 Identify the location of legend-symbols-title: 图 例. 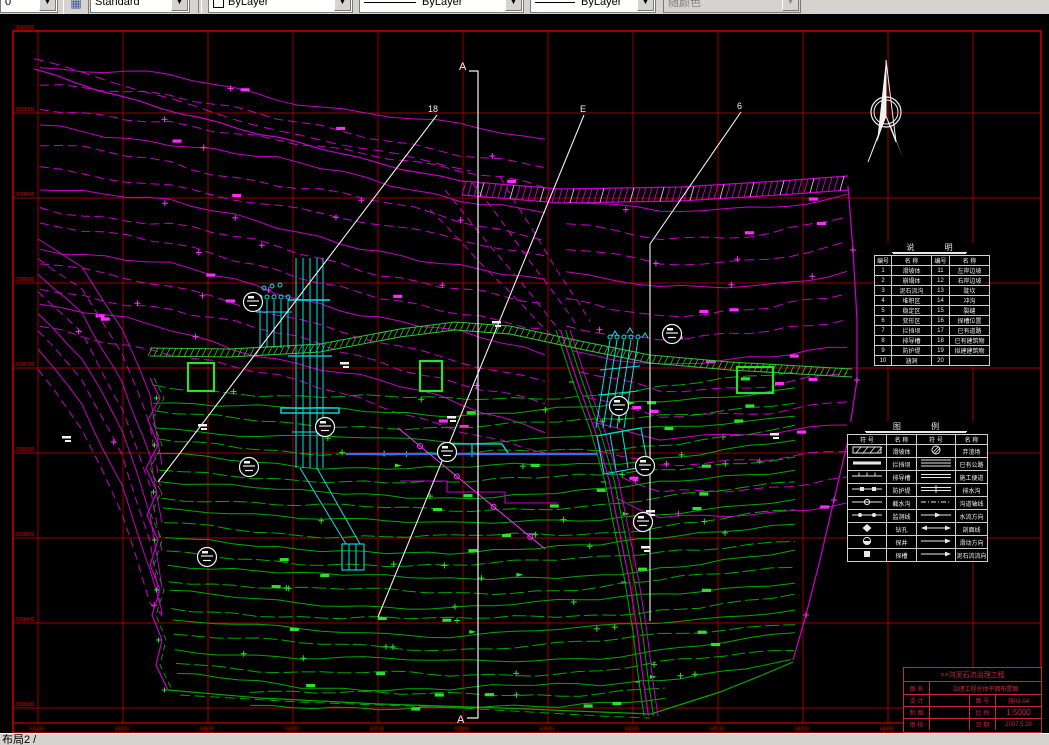
(916, 427).